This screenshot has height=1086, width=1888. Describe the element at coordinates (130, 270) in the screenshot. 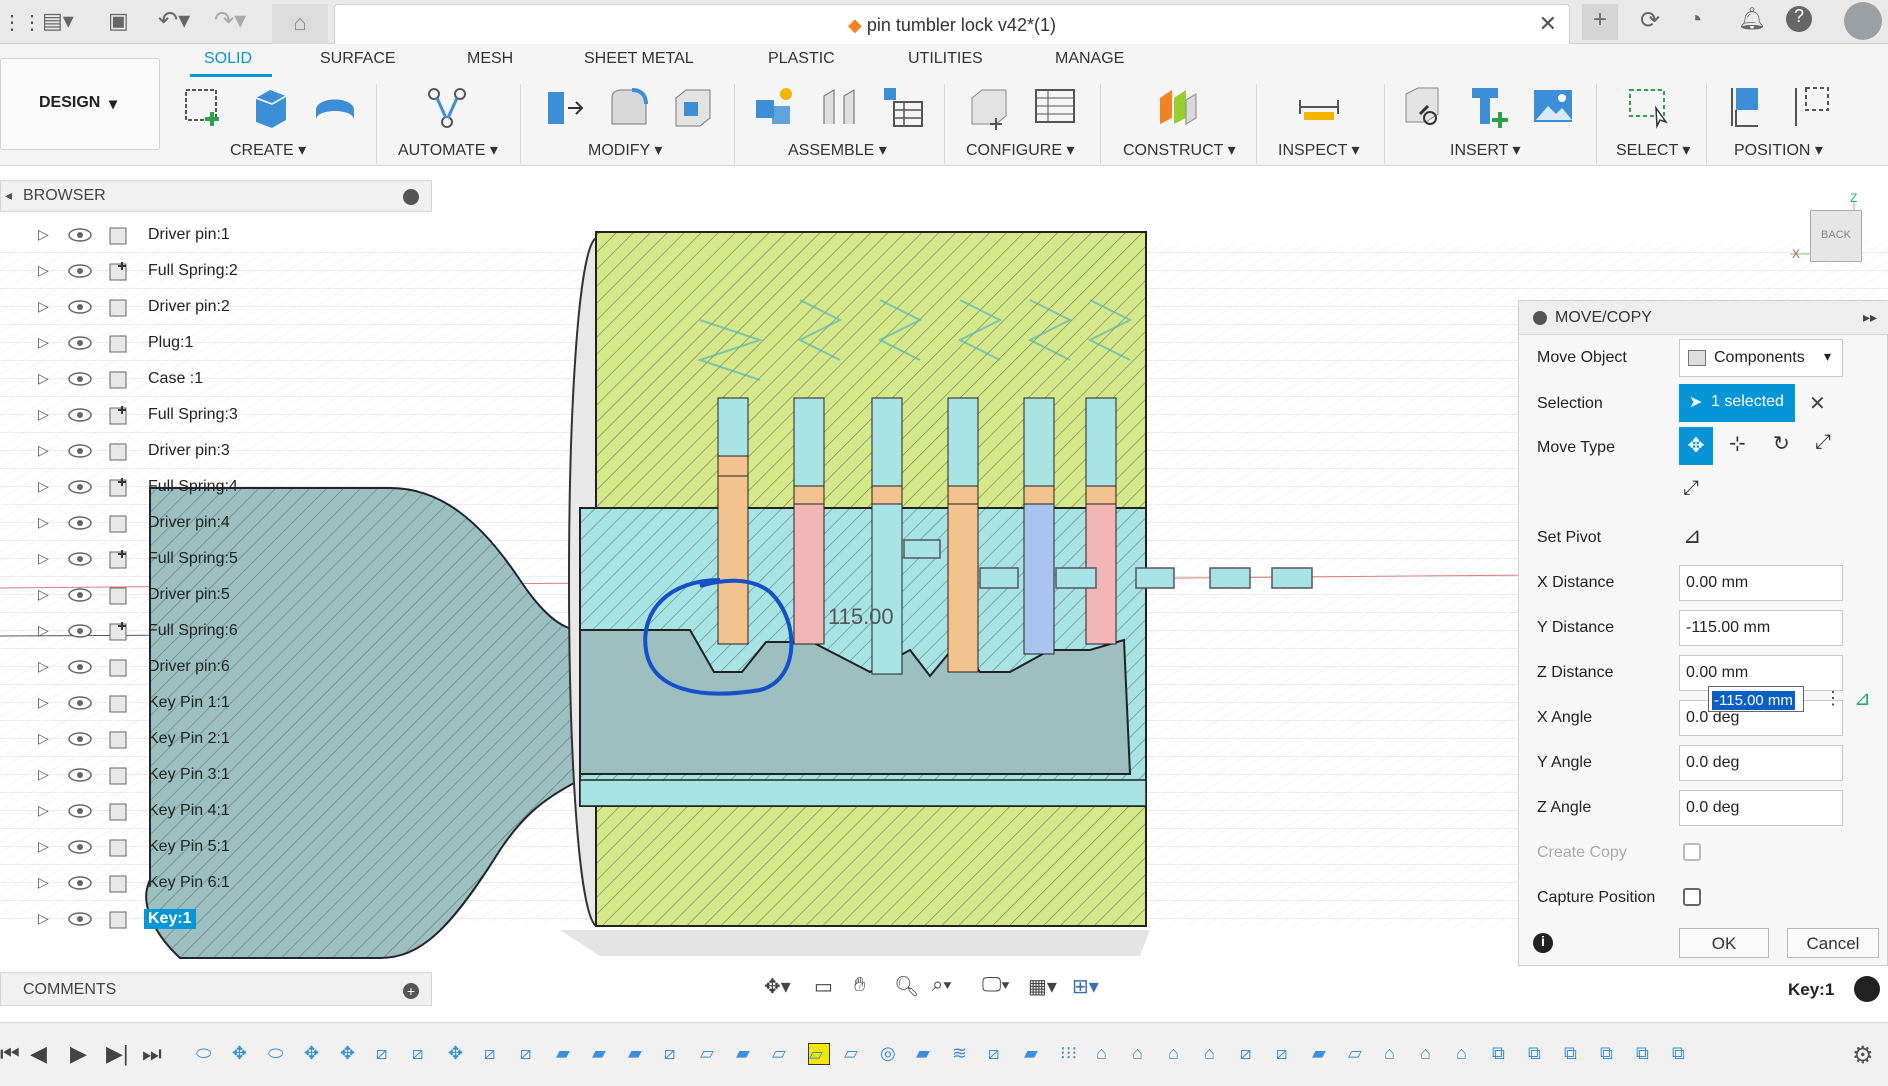

I see `browser-item: ▷ Full Spring:2` at that location.